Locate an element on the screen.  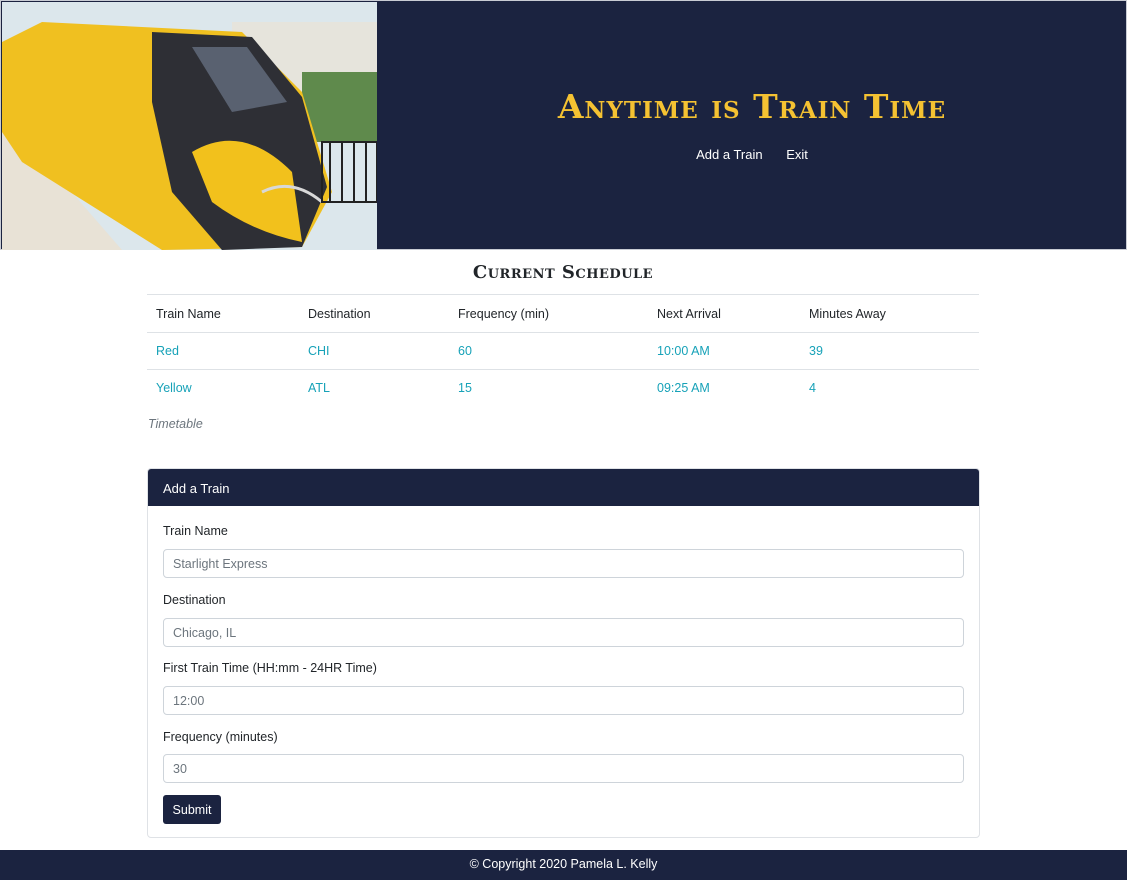
header-nav: Add a Train Exit is located at coordinates (752, 154).